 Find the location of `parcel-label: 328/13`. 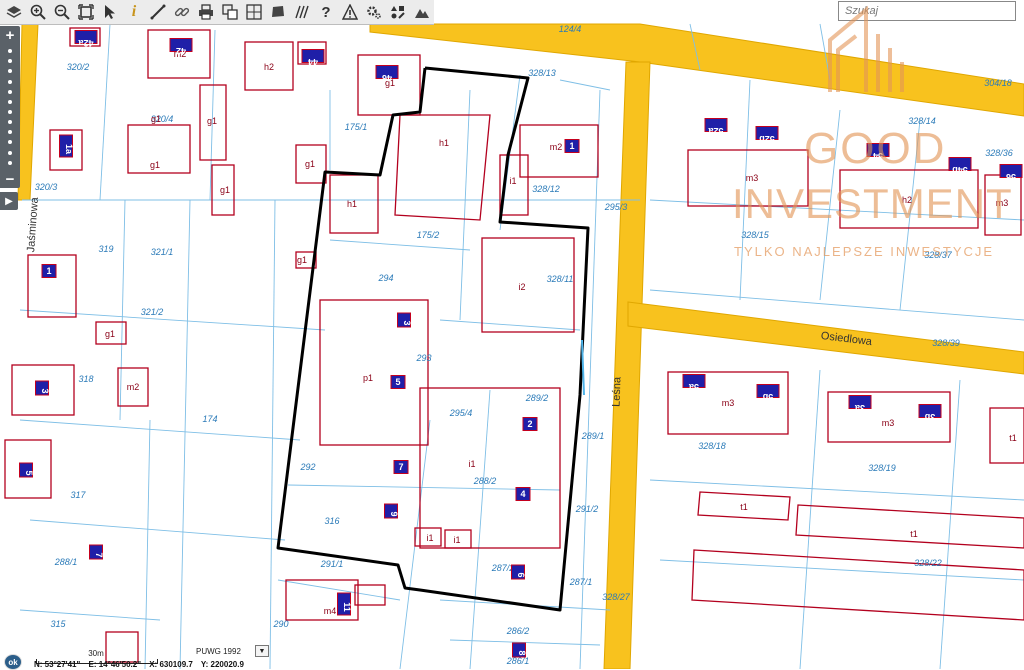

parcel-label: 328/13 is located at coordinates (542, 73).